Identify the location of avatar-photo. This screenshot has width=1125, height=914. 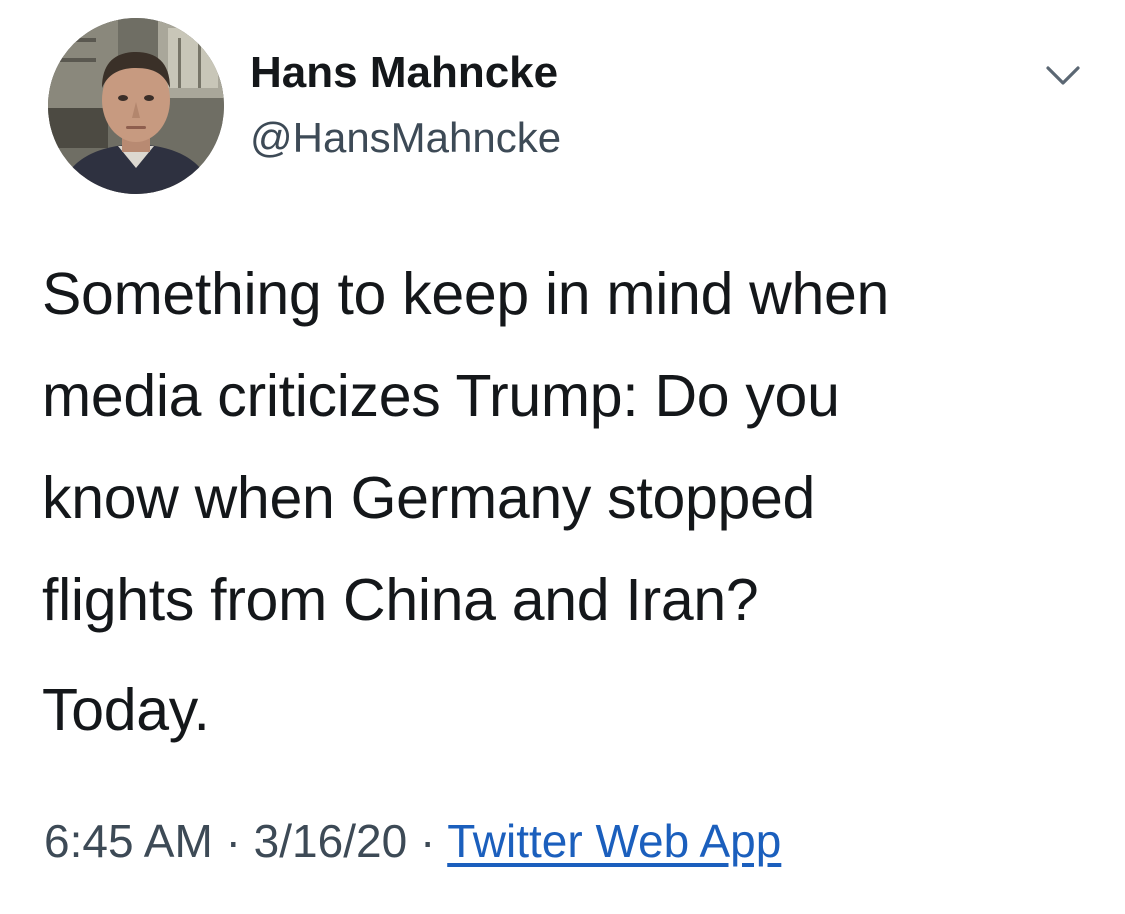
(136, 106).